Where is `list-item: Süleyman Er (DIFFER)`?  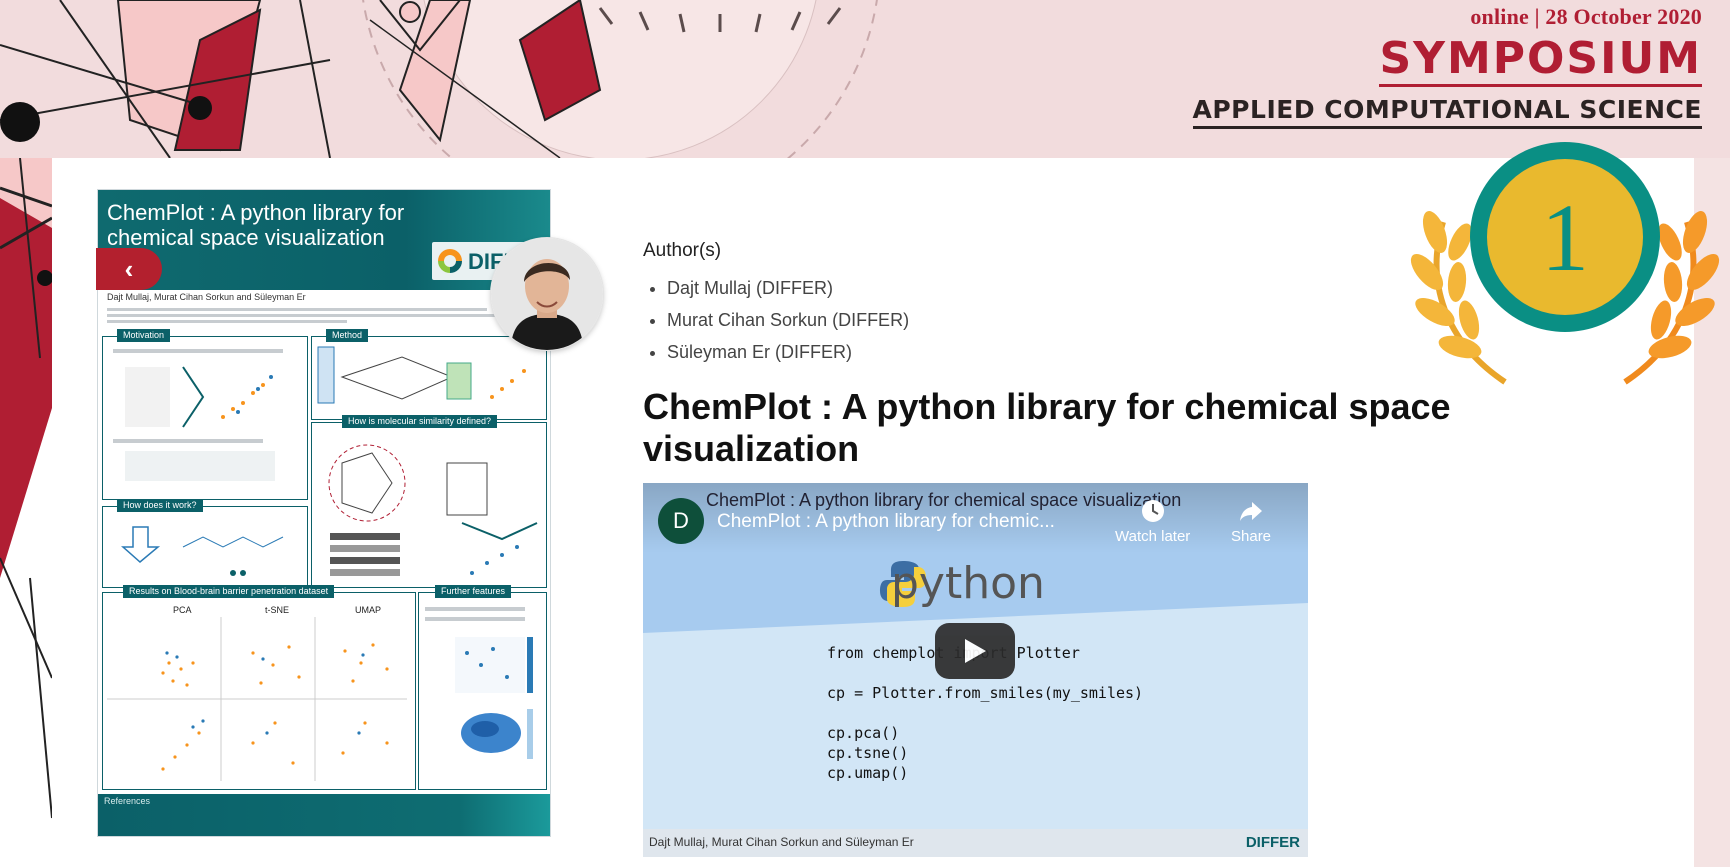 list-item: Süleyman Er (DIFFER) is located at coordinates (788, 352).